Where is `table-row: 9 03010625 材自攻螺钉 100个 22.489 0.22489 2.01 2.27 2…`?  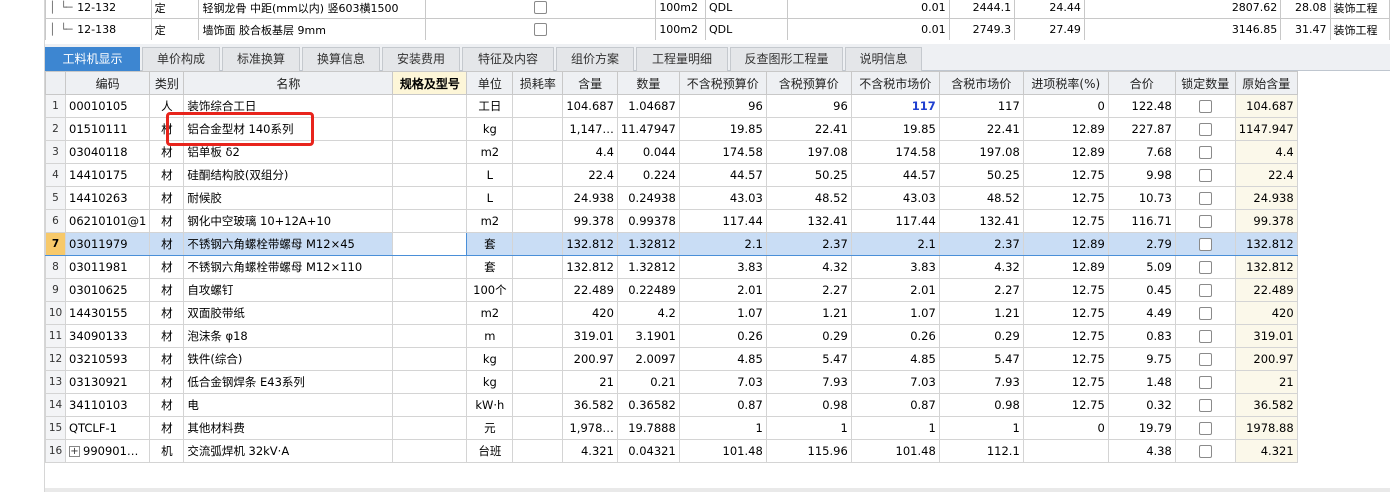
table-row: 9 03010625 材自攻螺钉 100个 22.489 0.22489 2.01 2.27 2… is located at coordinates (671, 290).